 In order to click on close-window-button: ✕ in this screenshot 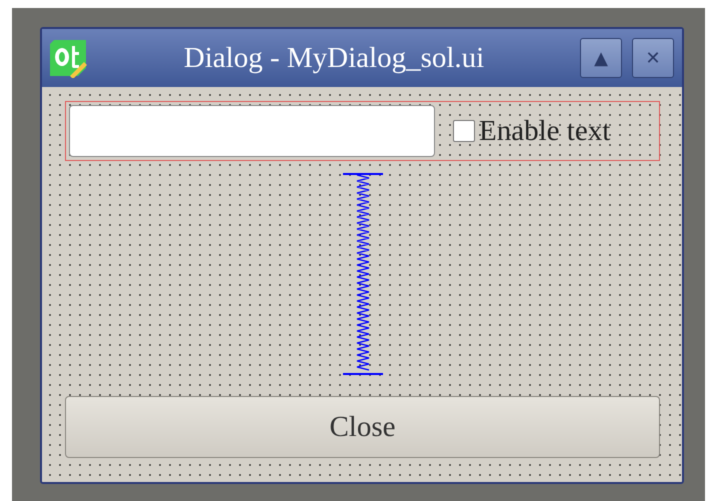, I will do `click(653, 58)`.